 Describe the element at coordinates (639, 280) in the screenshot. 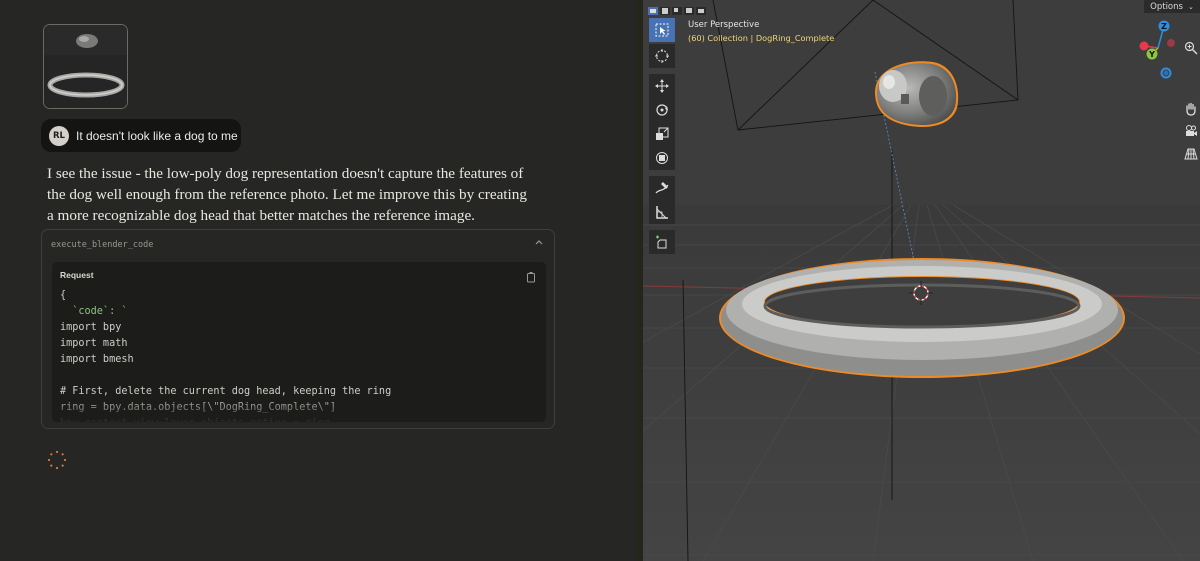

I see `pane-divider` at that location.